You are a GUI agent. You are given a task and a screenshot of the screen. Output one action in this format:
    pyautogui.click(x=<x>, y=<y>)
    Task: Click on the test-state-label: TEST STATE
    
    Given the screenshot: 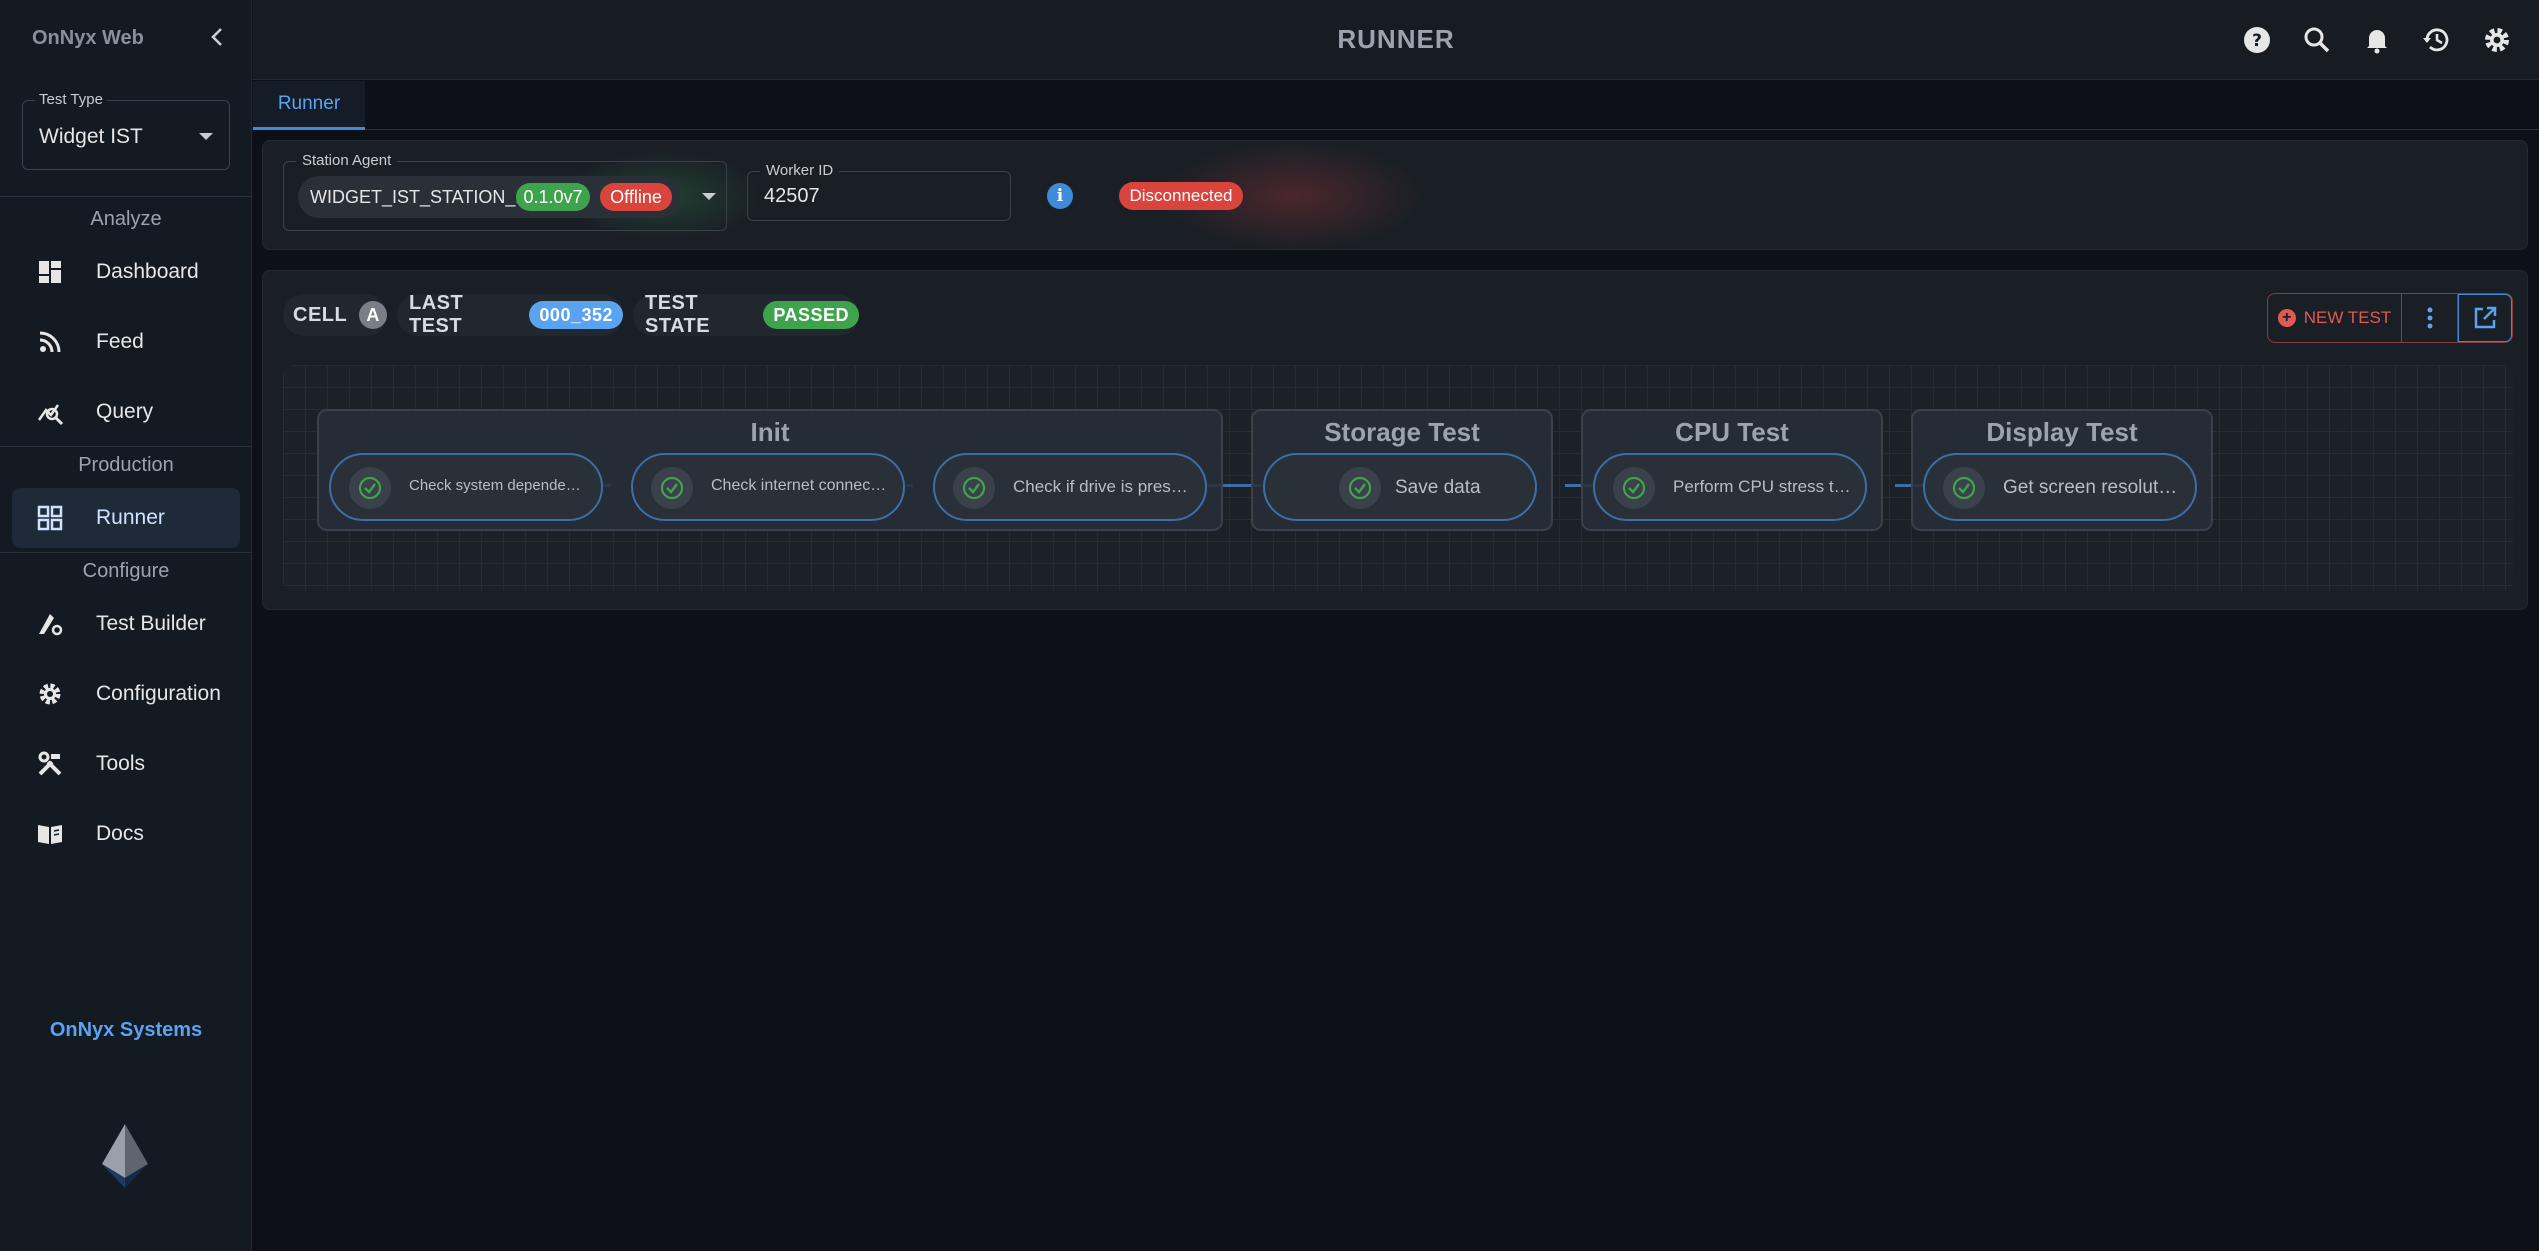 What is the action you would take?
    pyautogui.click(x=678, y=314)
    